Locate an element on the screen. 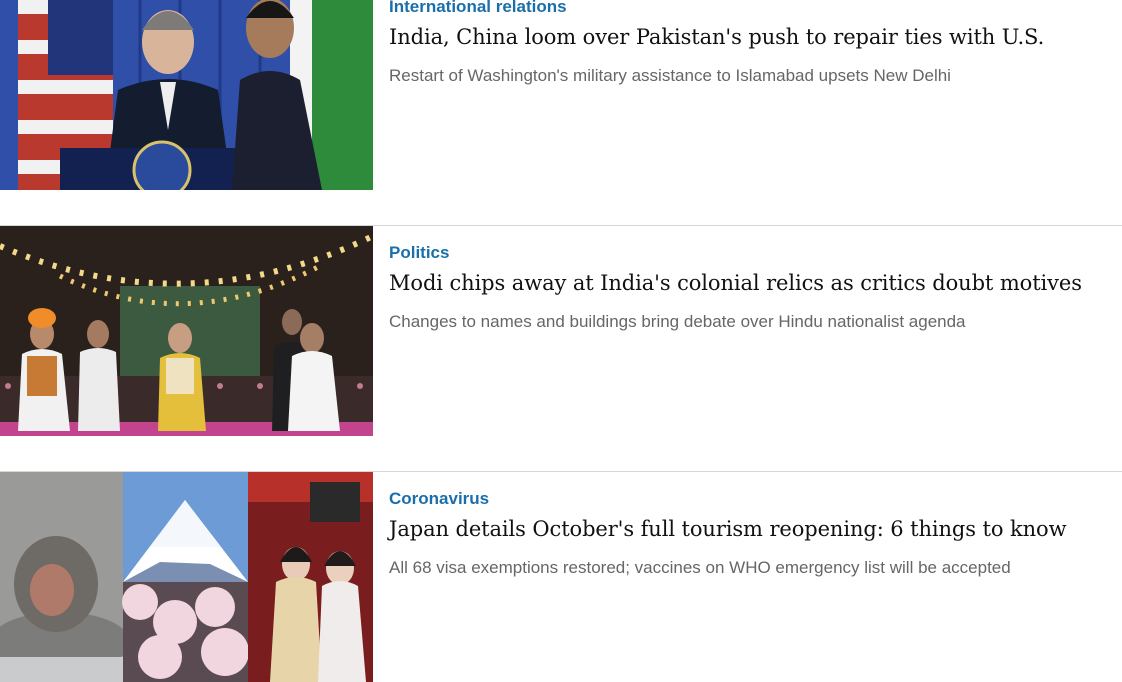 Image resolution: width=1122 pixels, height=682 pixels. article-category-link: Politics is located at coordinates (749, 253).